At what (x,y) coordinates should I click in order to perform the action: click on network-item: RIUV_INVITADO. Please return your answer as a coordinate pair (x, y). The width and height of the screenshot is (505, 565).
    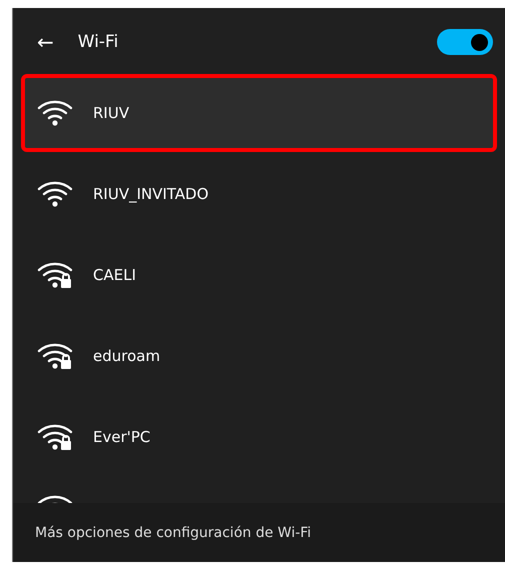
    Looking at the image, I should click on (259, 194).